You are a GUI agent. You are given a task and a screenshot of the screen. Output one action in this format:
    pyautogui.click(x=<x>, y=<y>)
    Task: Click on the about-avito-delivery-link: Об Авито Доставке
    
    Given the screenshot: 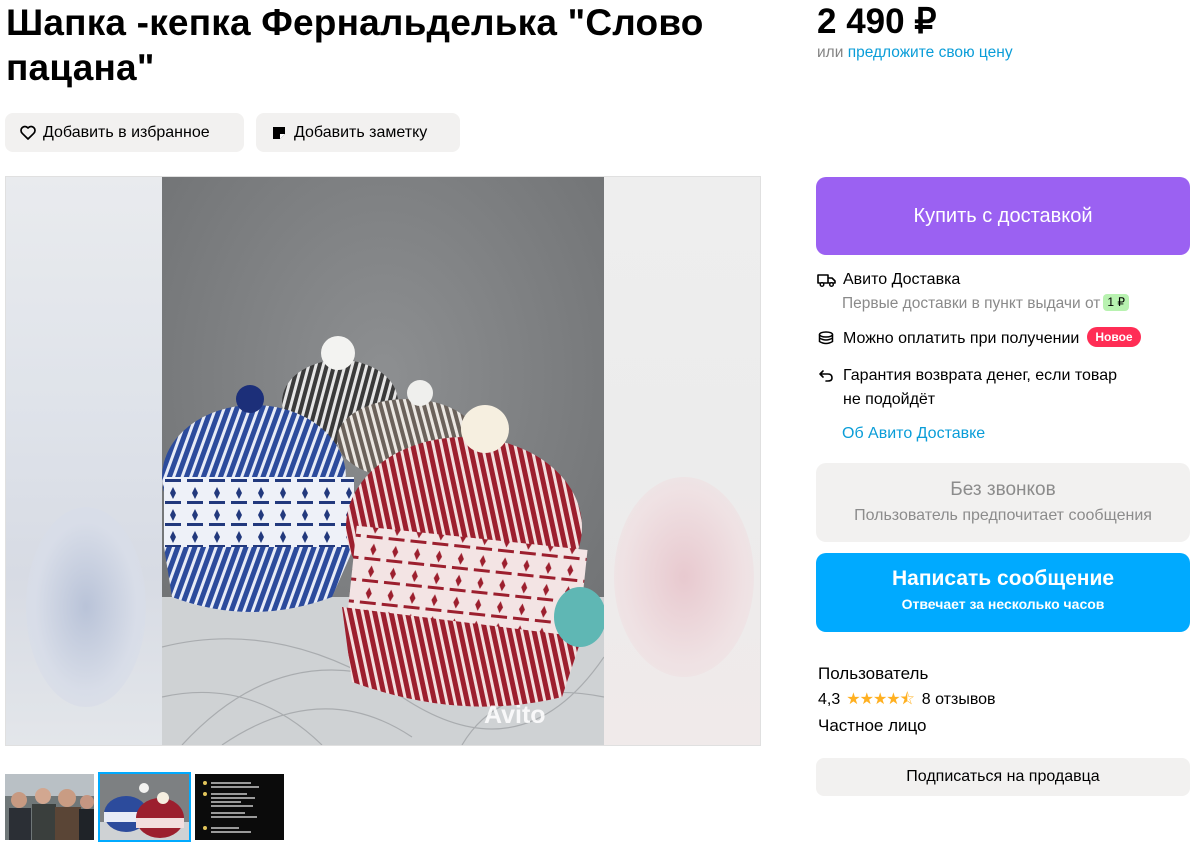 What is the action you would take?
    pyautogui.click(x=913, y=434)
    